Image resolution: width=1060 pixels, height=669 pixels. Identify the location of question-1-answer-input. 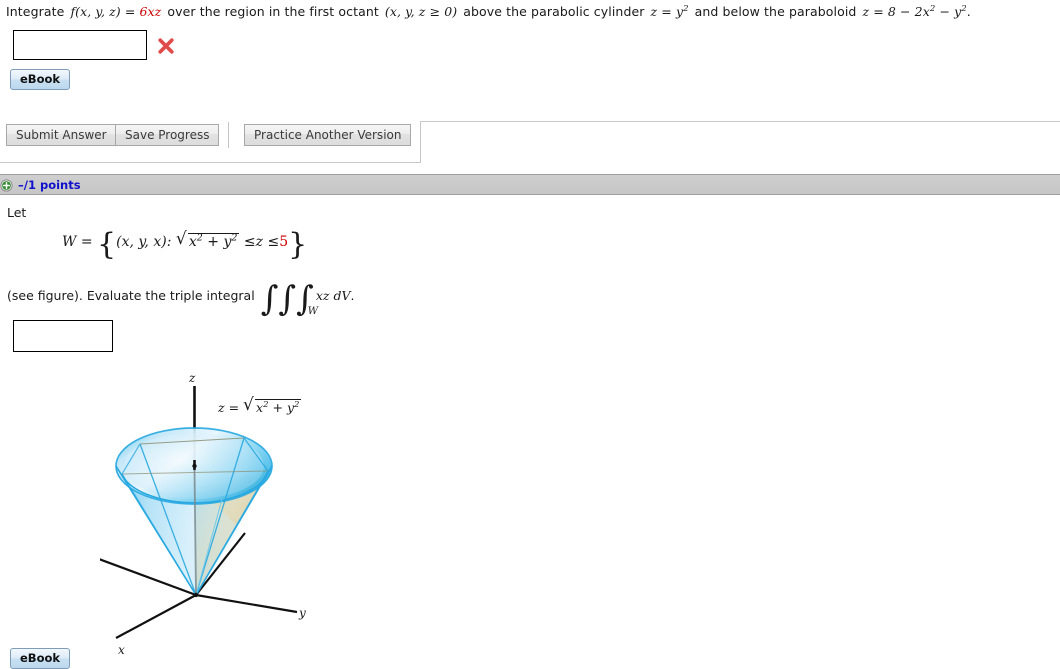
(80, 45).